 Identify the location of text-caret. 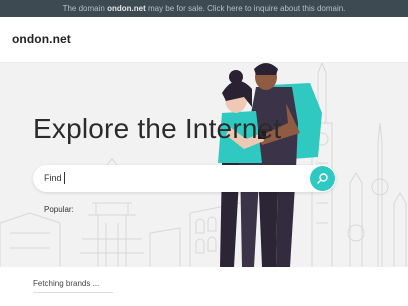
(64, 178).